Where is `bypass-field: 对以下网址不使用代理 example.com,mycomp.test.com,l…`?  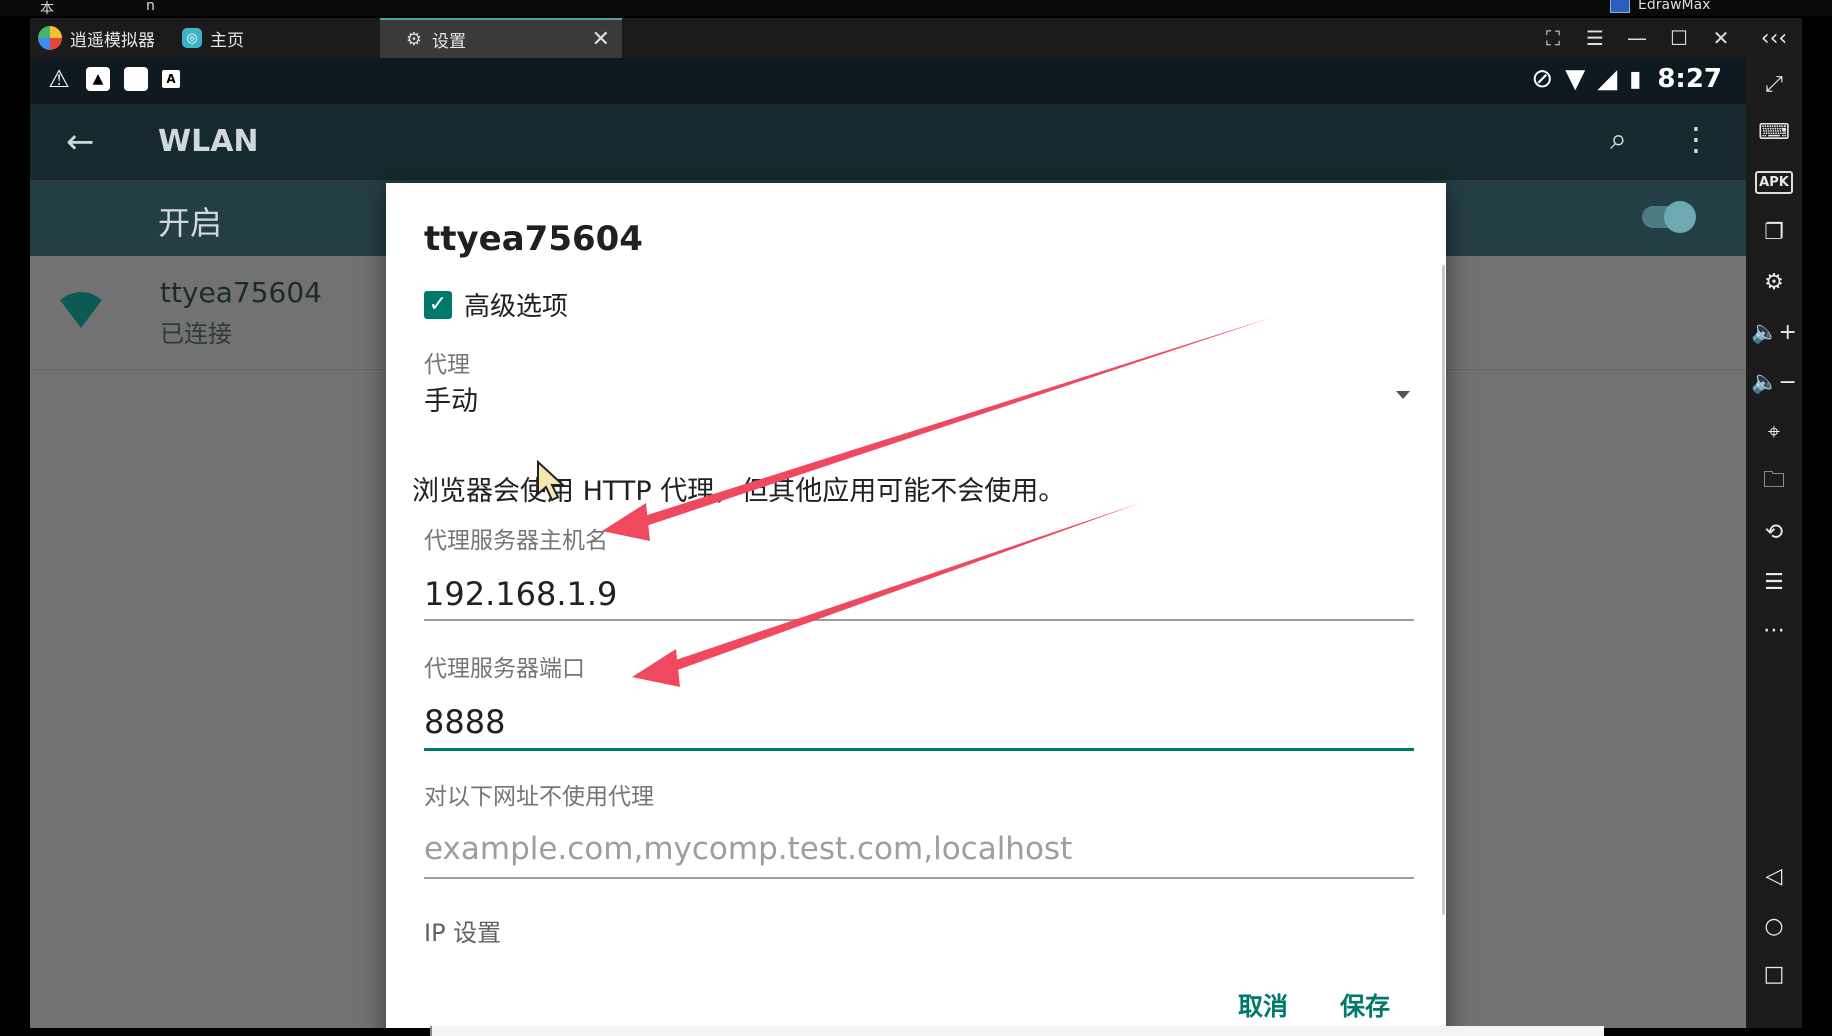
bypass-field: 对以下网址不使用代理 example.com,mycomp.test.com,l… is located at coordinates (919, 829).